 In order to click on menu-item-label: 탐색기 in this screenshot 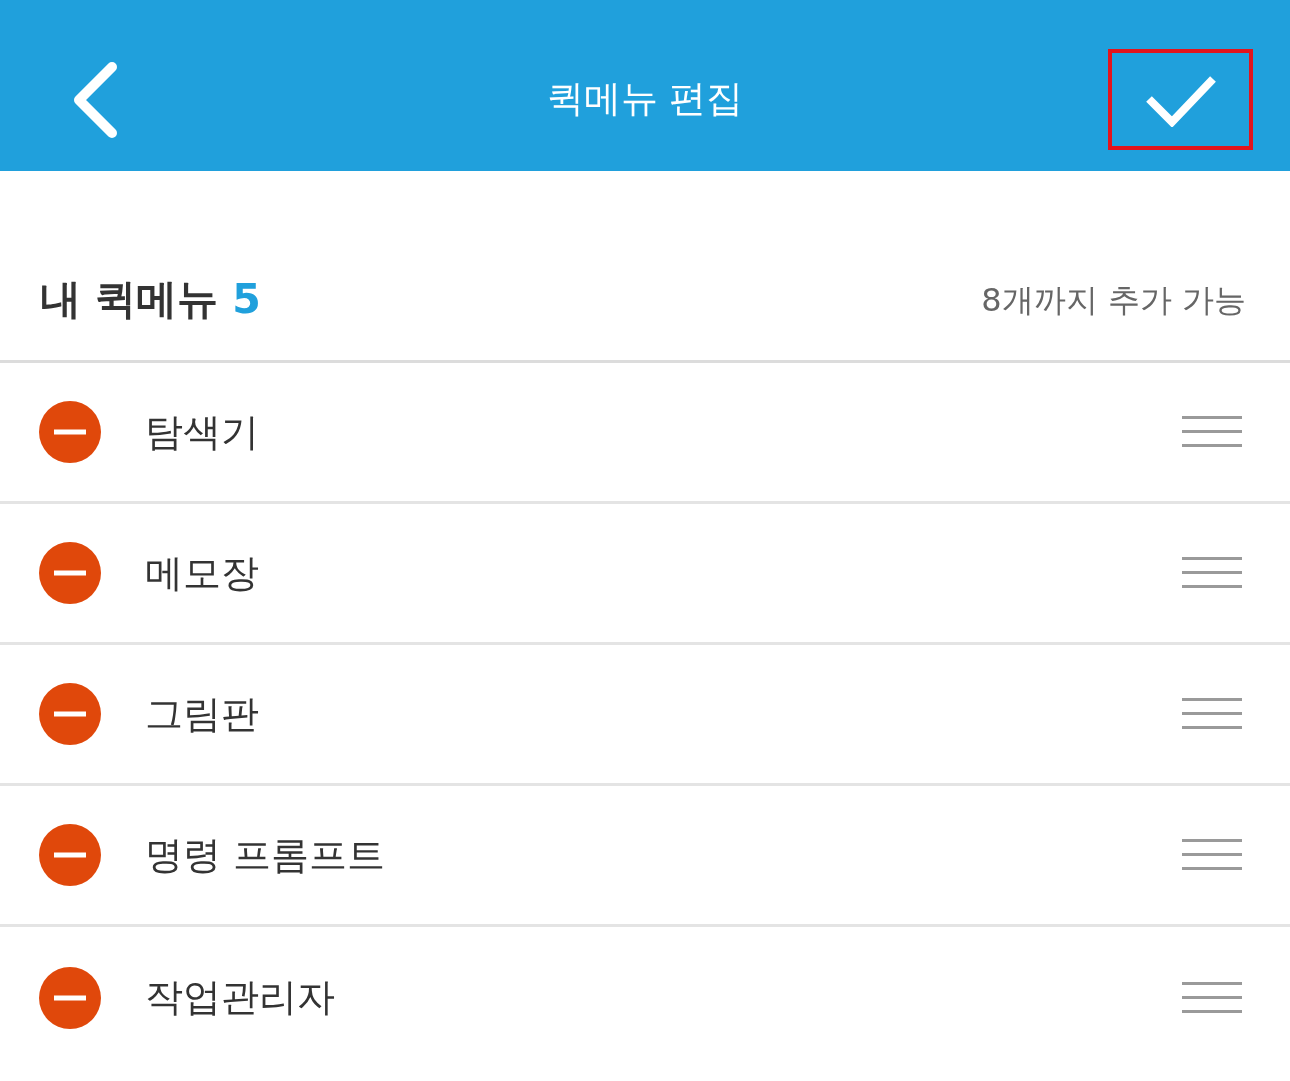, I will do `click(202, 432)`.